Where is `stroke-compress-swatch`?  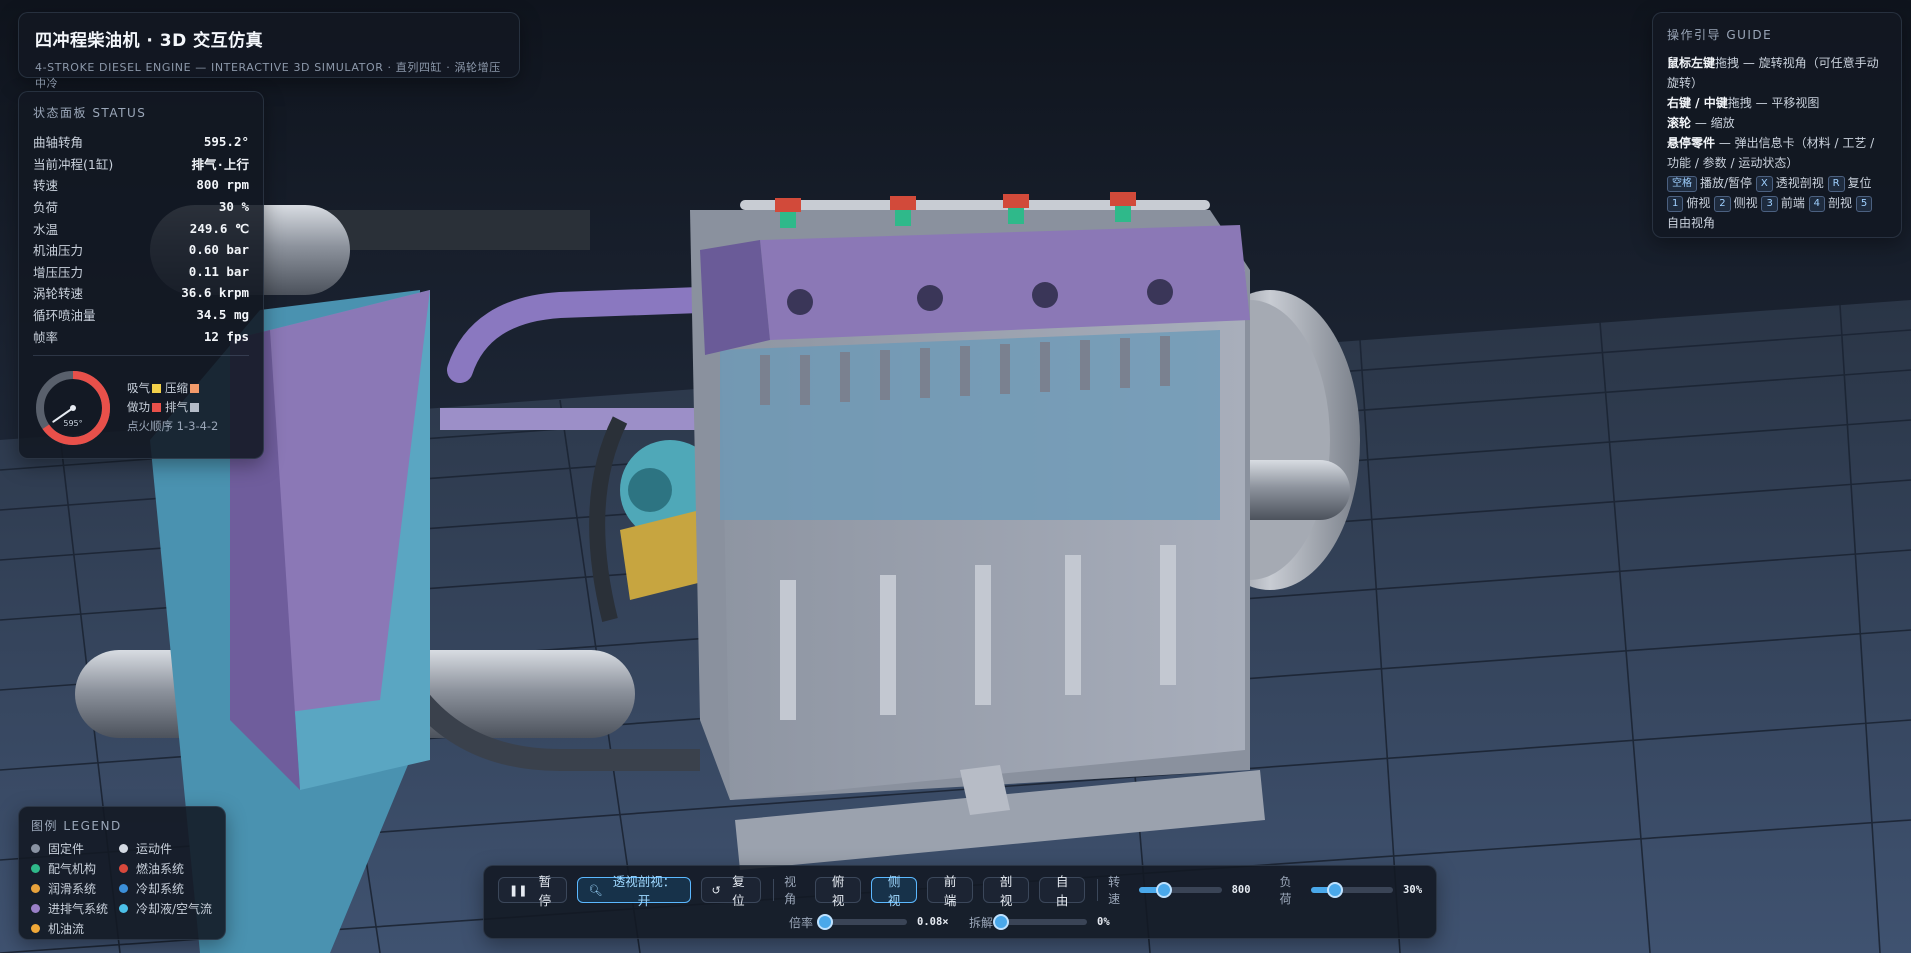 stroke-compress-swatch is located at coordinates (194, 389).